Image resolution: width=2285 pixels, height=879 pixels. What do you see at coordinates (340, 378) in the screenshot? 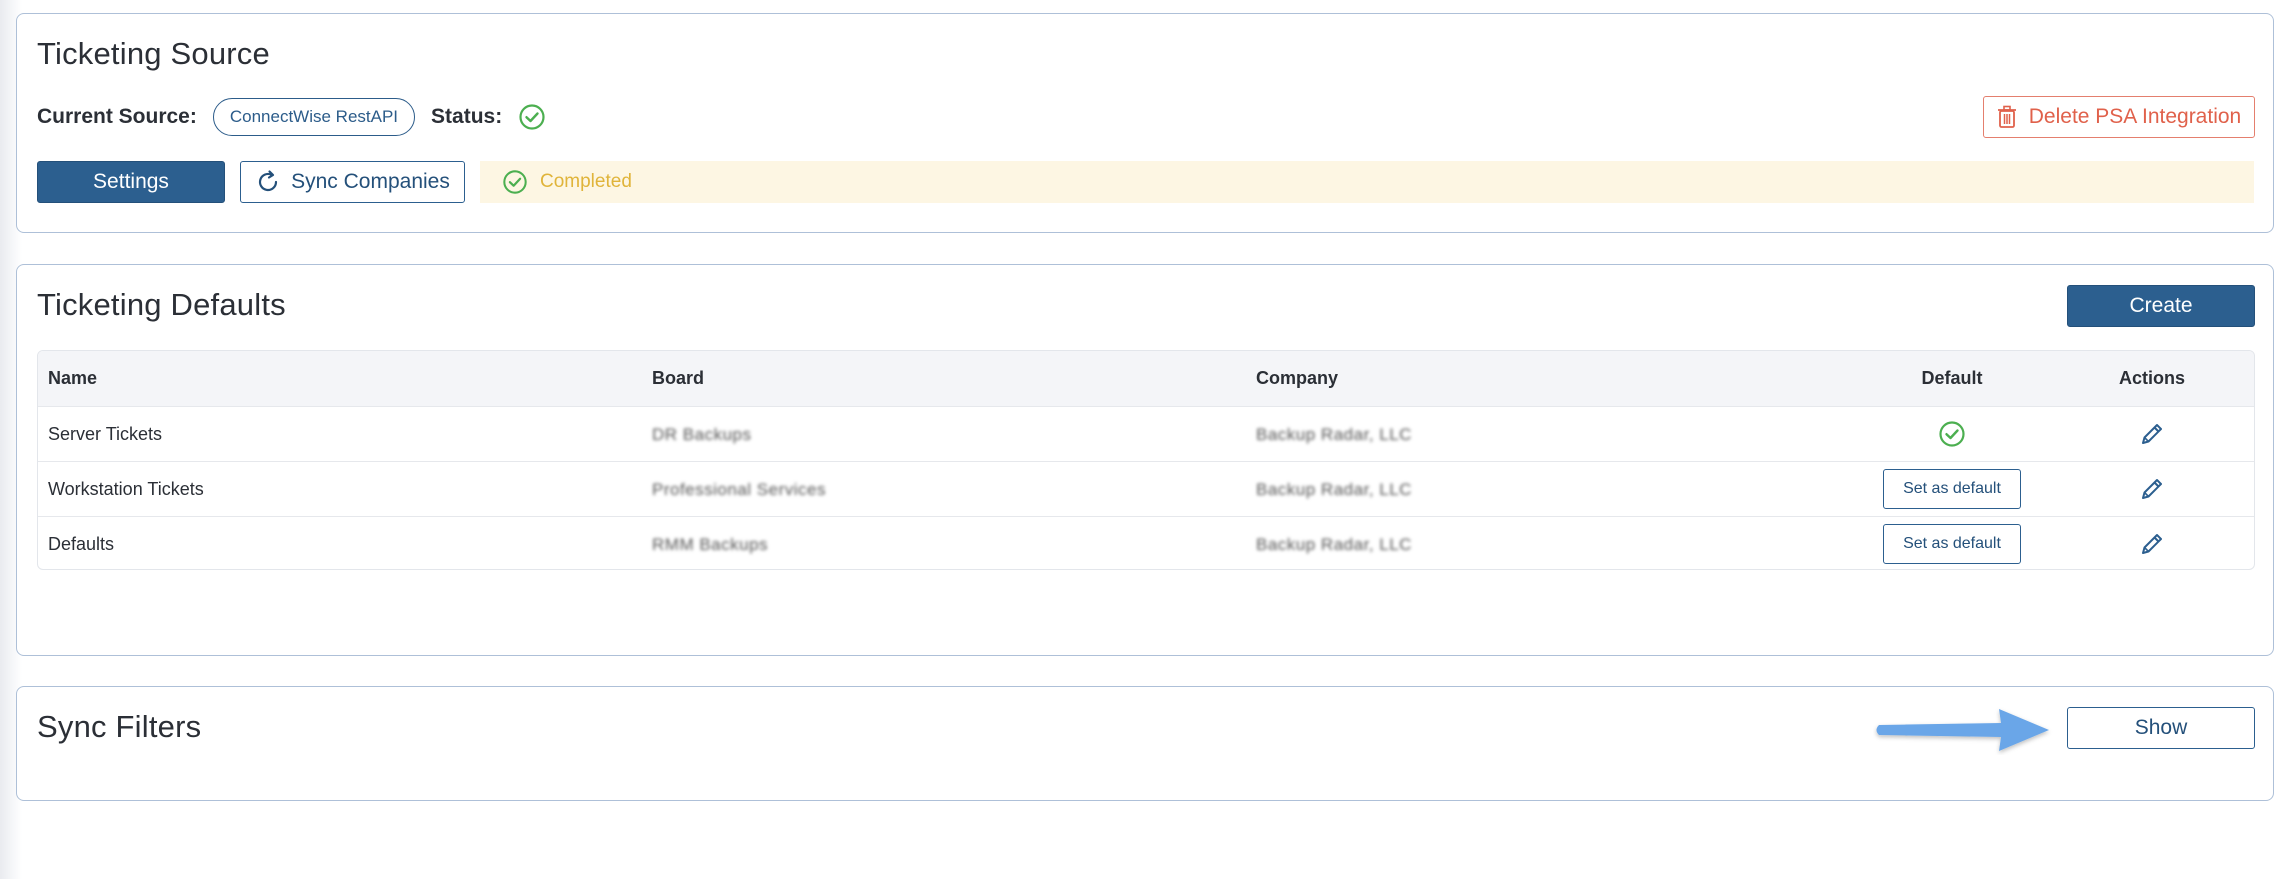
I see `column-header-name: Name` at bounding box center [340, 378].